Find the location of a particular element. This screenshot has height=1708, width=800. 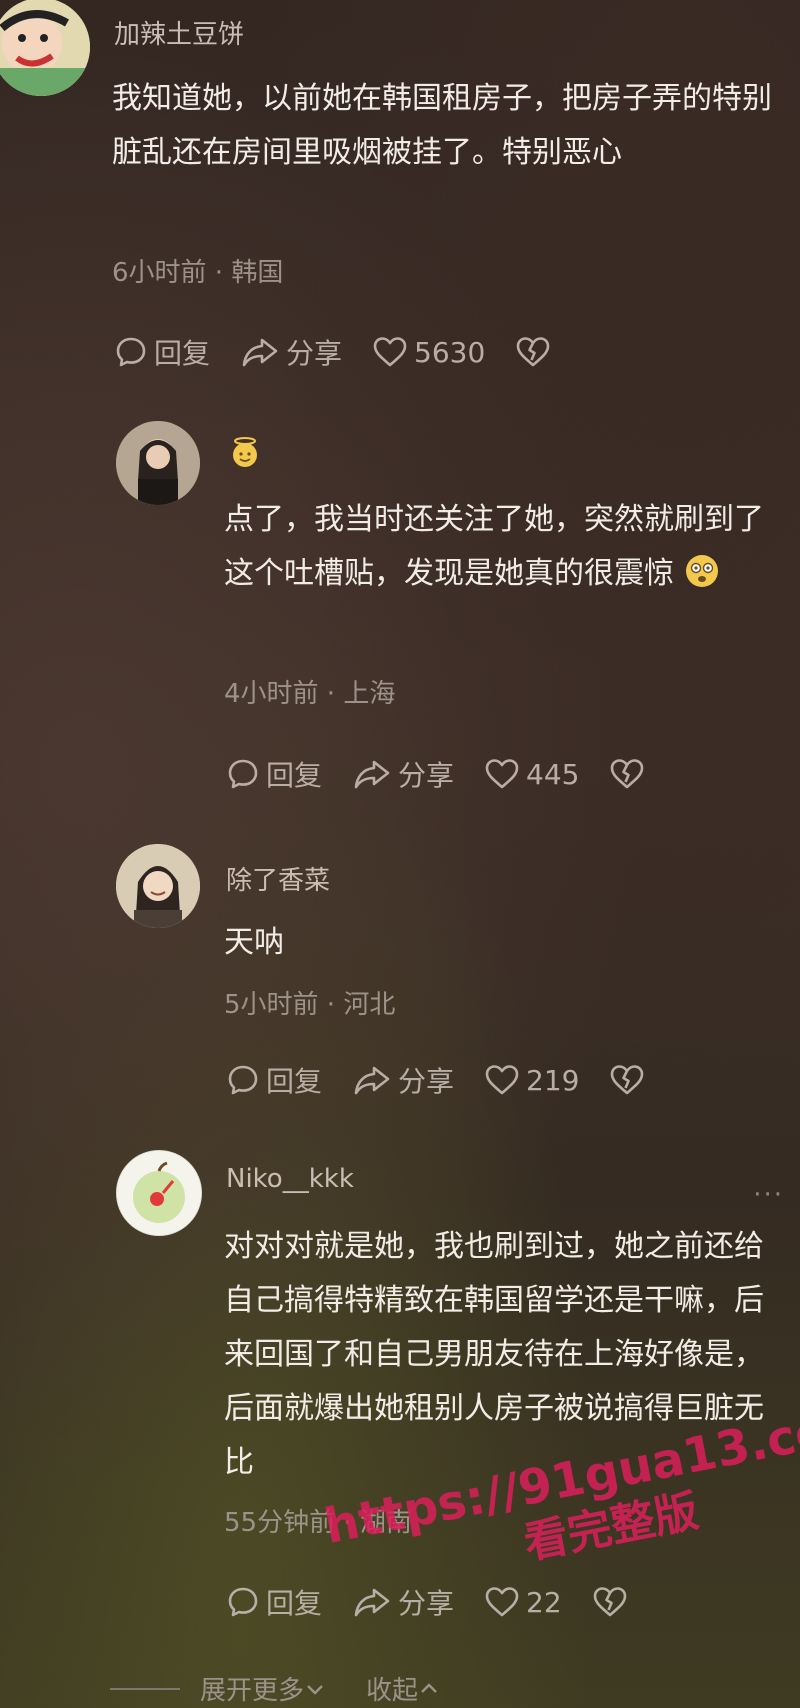

username: 加辣土豆饼 is located at coordinates (179, 32).